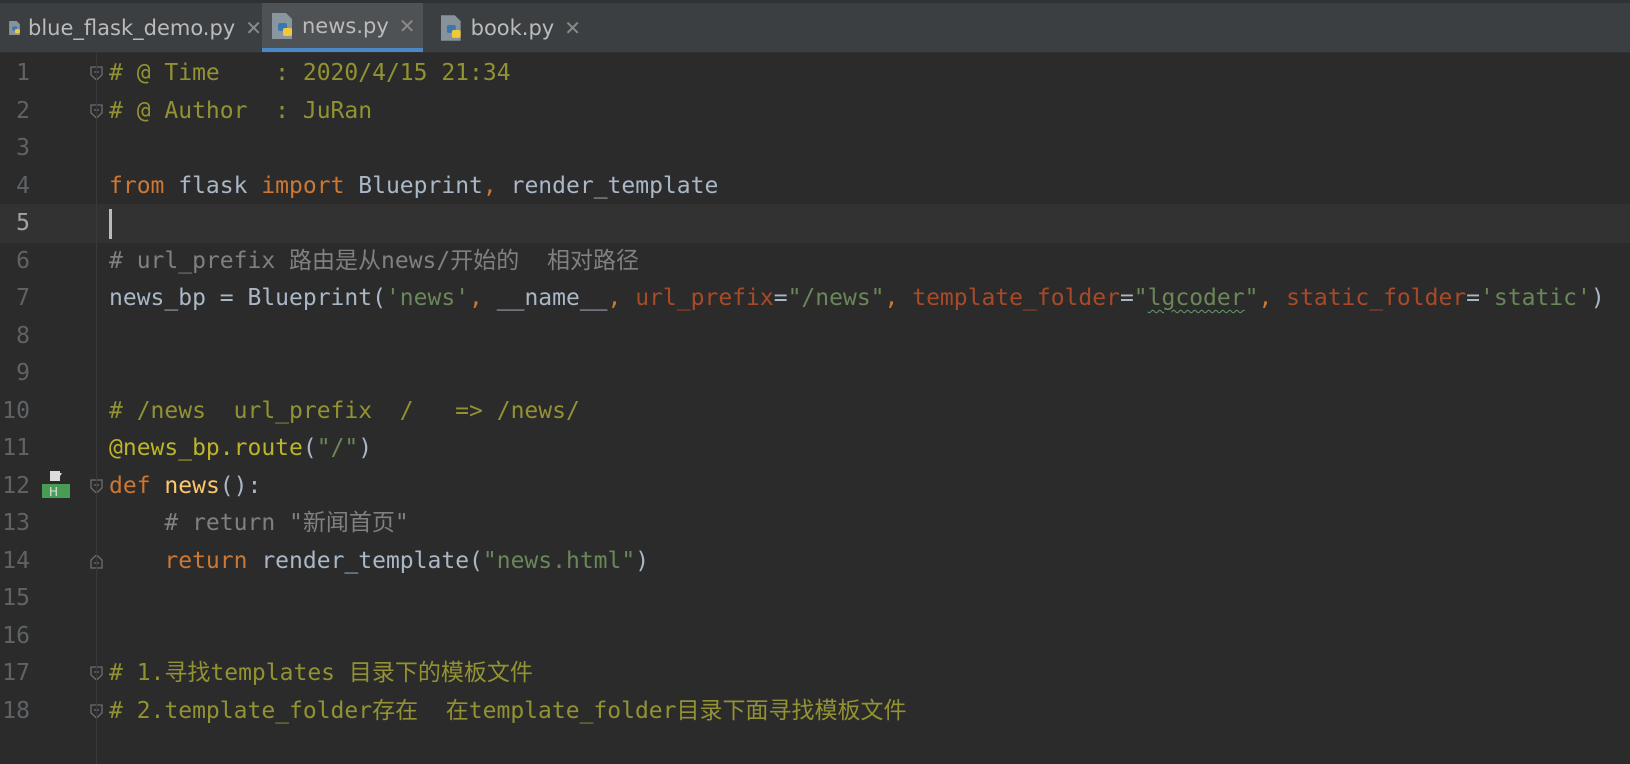 This screenshot has height=764, width=1630. I want to click on line-number: 6, so click(15, 261).